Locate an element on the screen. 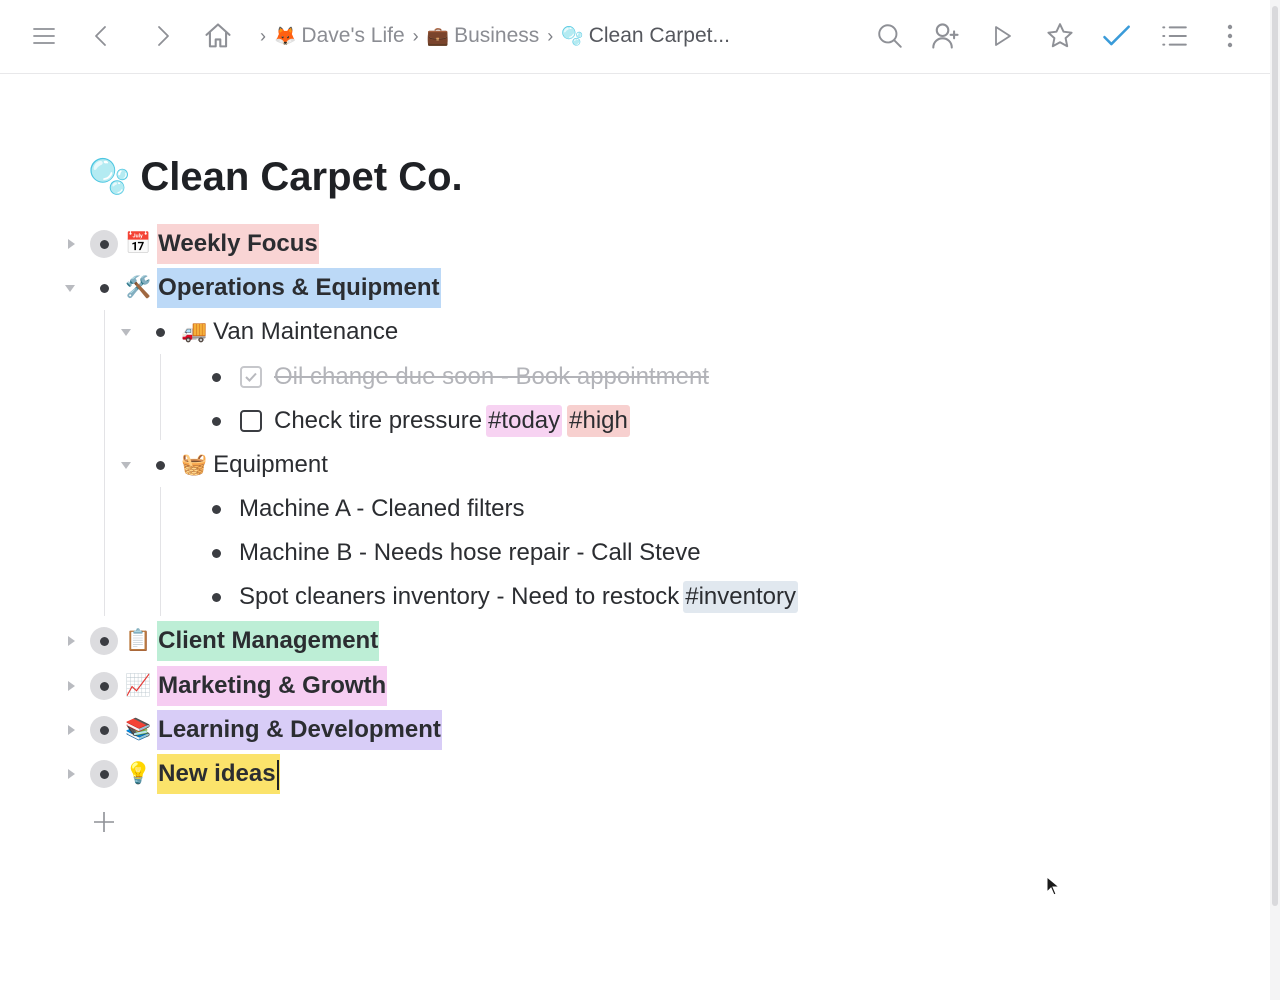 This screenshot has height=1000, width=1280. forward-icon is located at coordinates (162, 36).